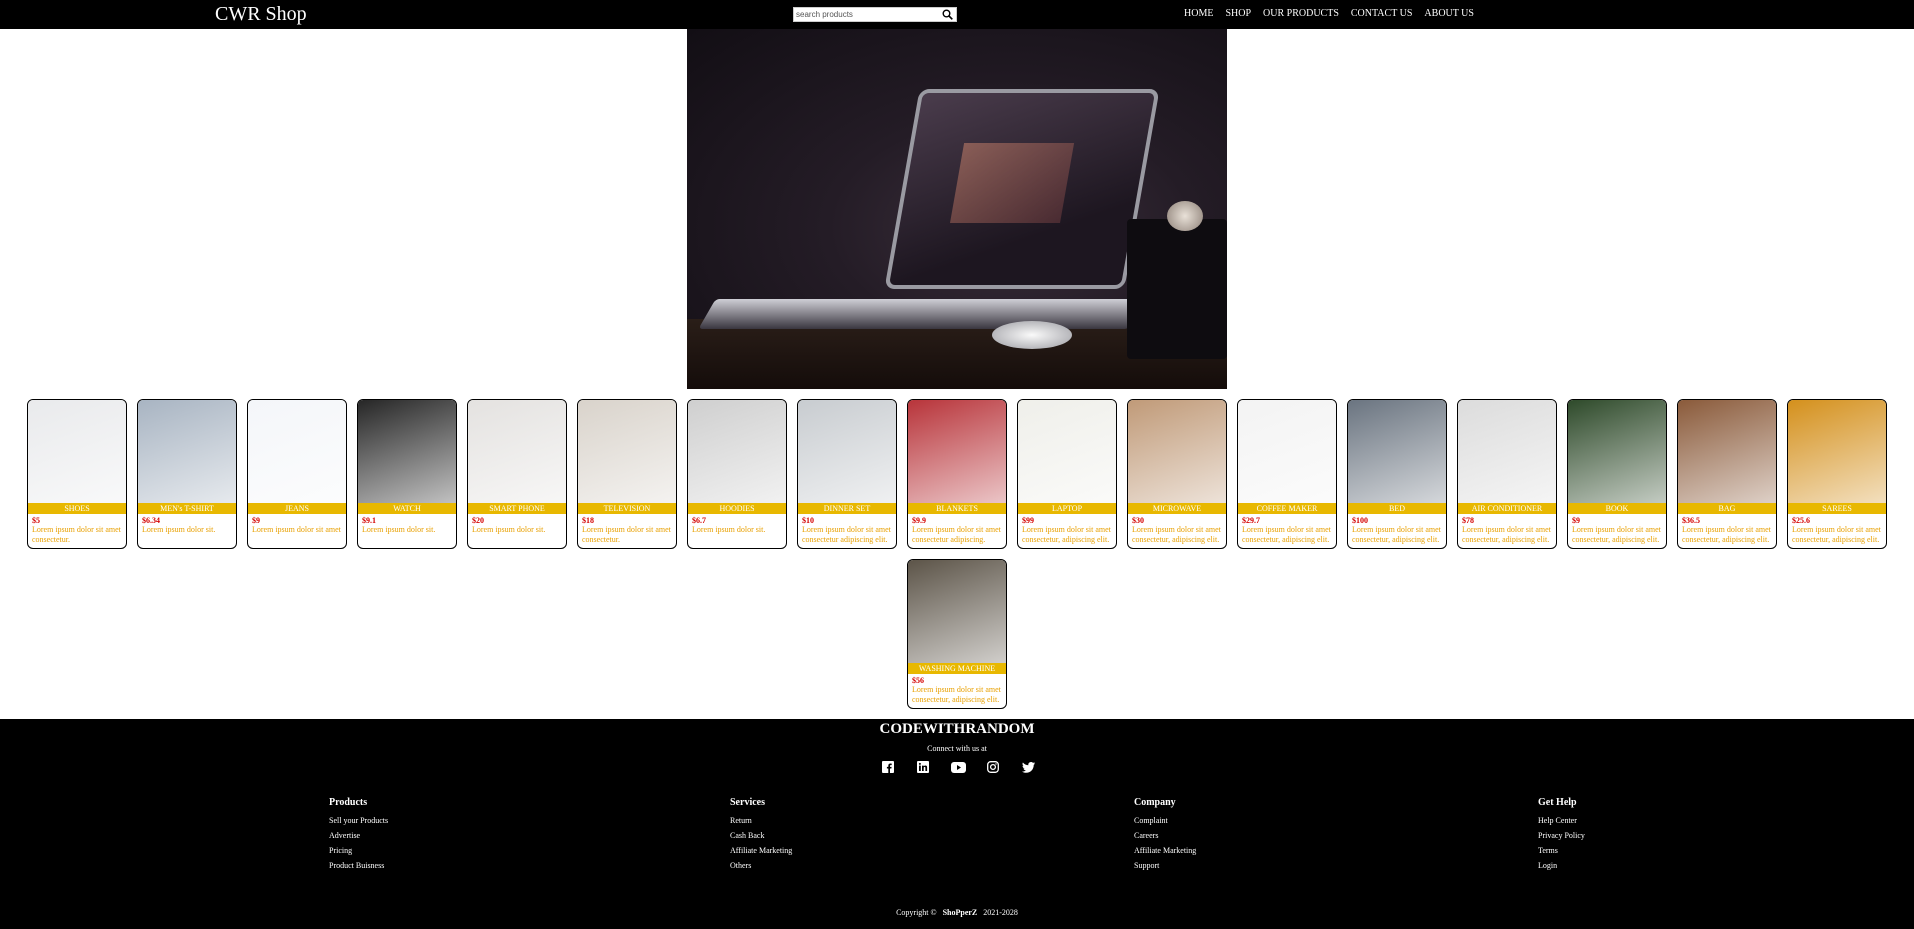 This screenshot has height=929, width=1914. I want to click on menu-home: HOME, so click(1198, 14).